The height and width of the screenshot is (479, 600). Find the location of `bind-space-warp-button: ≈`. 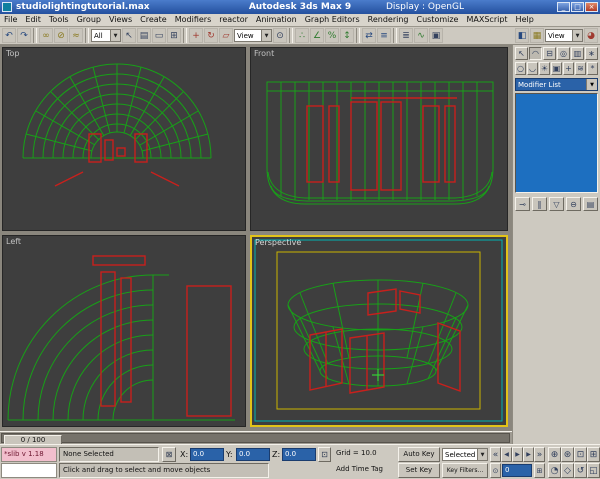

bind-space-warp-button: ≈ is located at coordinates (76, 35).